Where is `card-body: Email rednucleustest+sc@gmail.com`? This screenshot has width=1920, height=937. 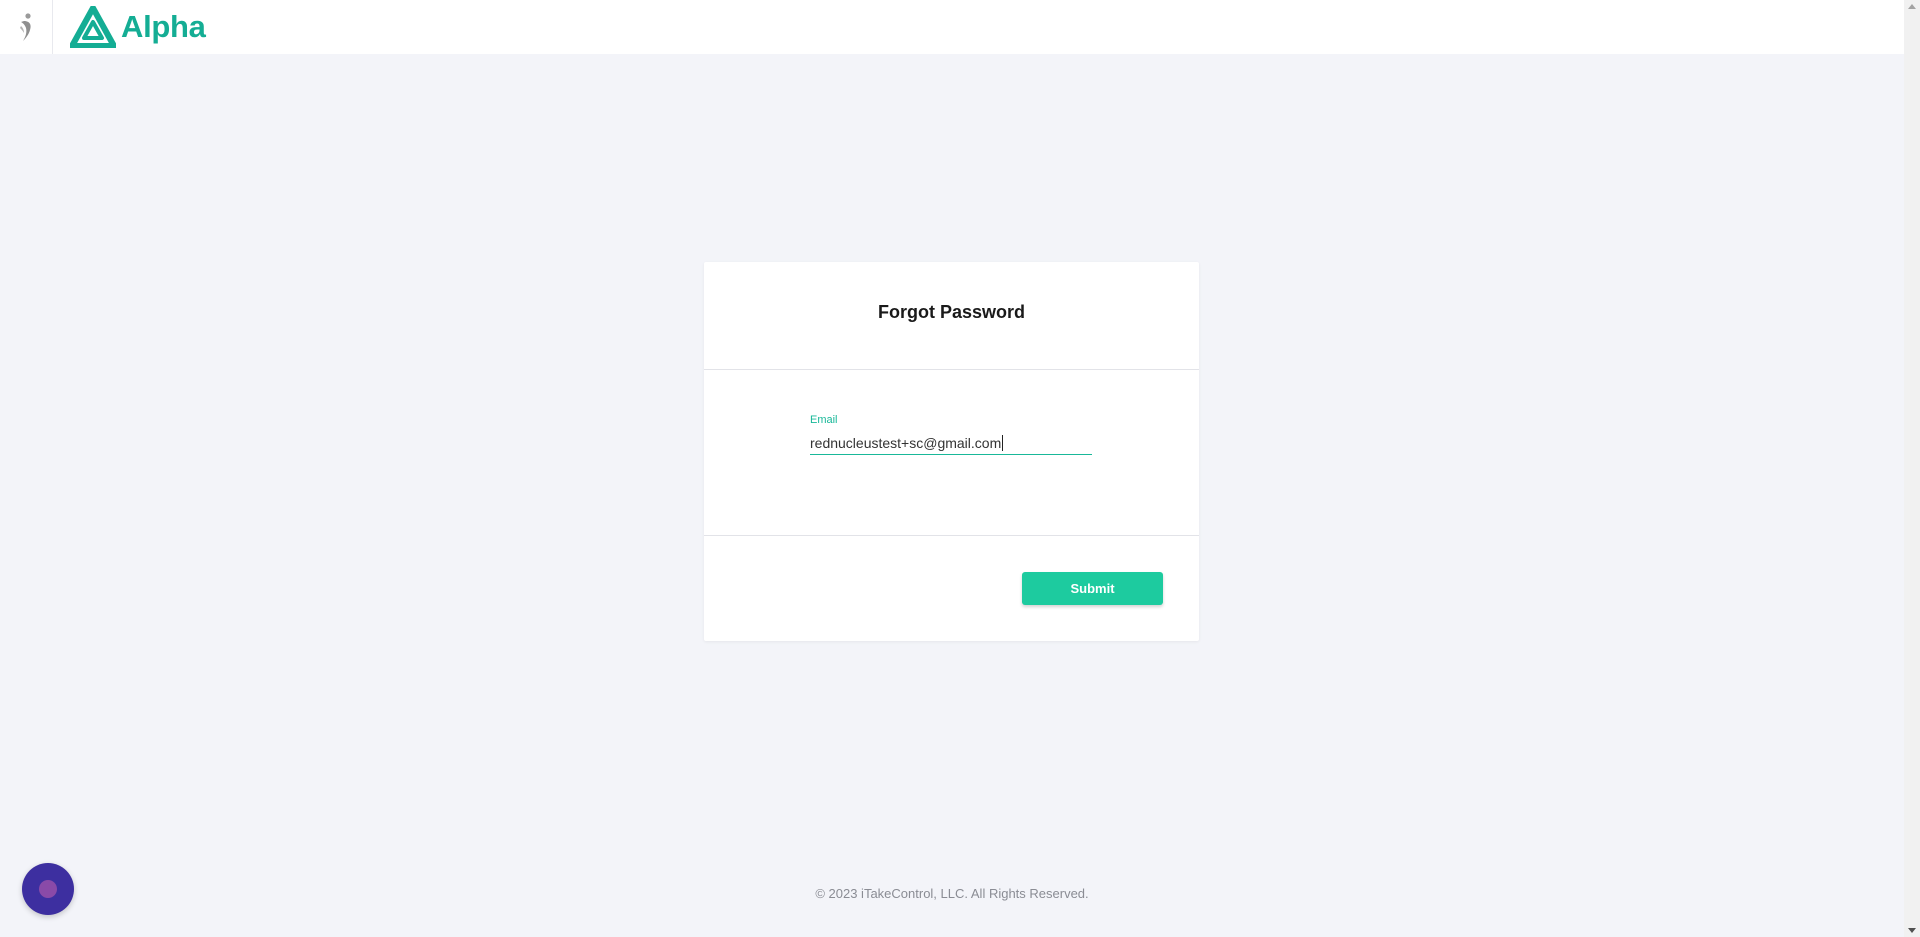 card-body: Email rednucleustest+sc@gmail.com is located at coordinates (951, 453).